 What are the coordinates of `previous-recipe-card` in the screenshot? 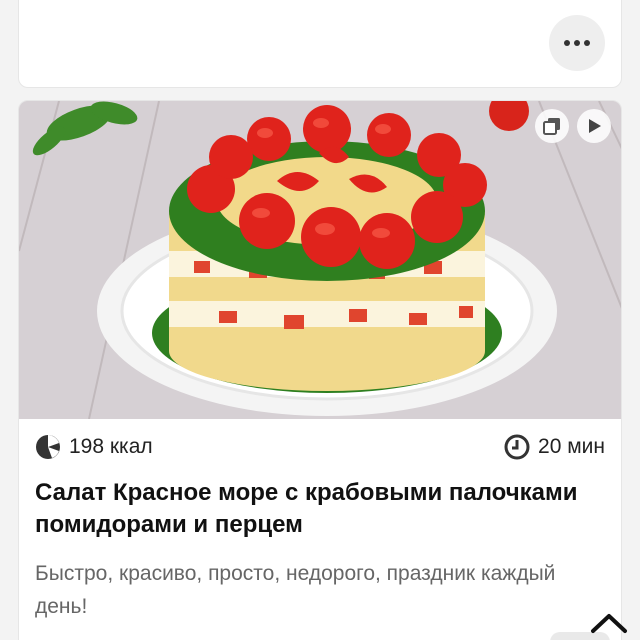 It's located at (320, 44).